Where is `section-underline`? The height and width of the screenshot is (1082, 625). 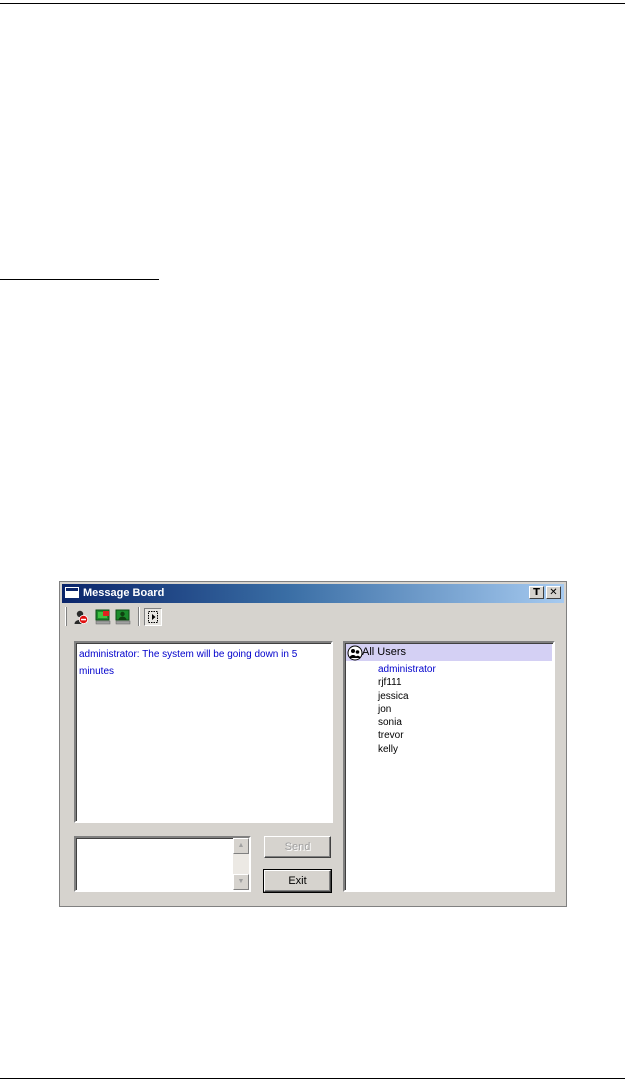 section-underline is located at coordinates (79, 279).